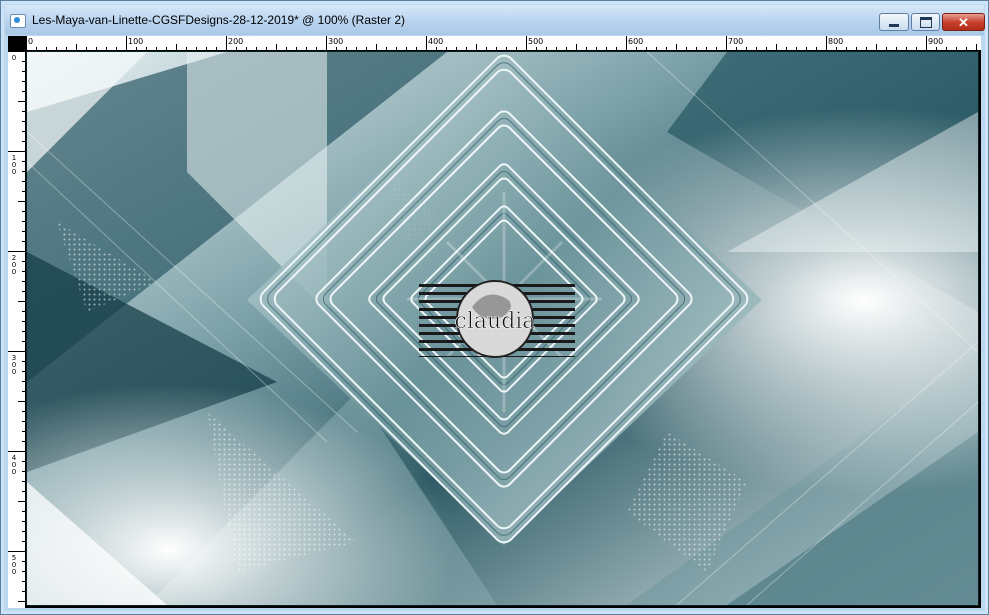 The image size is (989, 615). What do you see at coordinates (14, 165) in the screenshot?
I see `ruler-left-label: 100` at bounding box center [14, 165].